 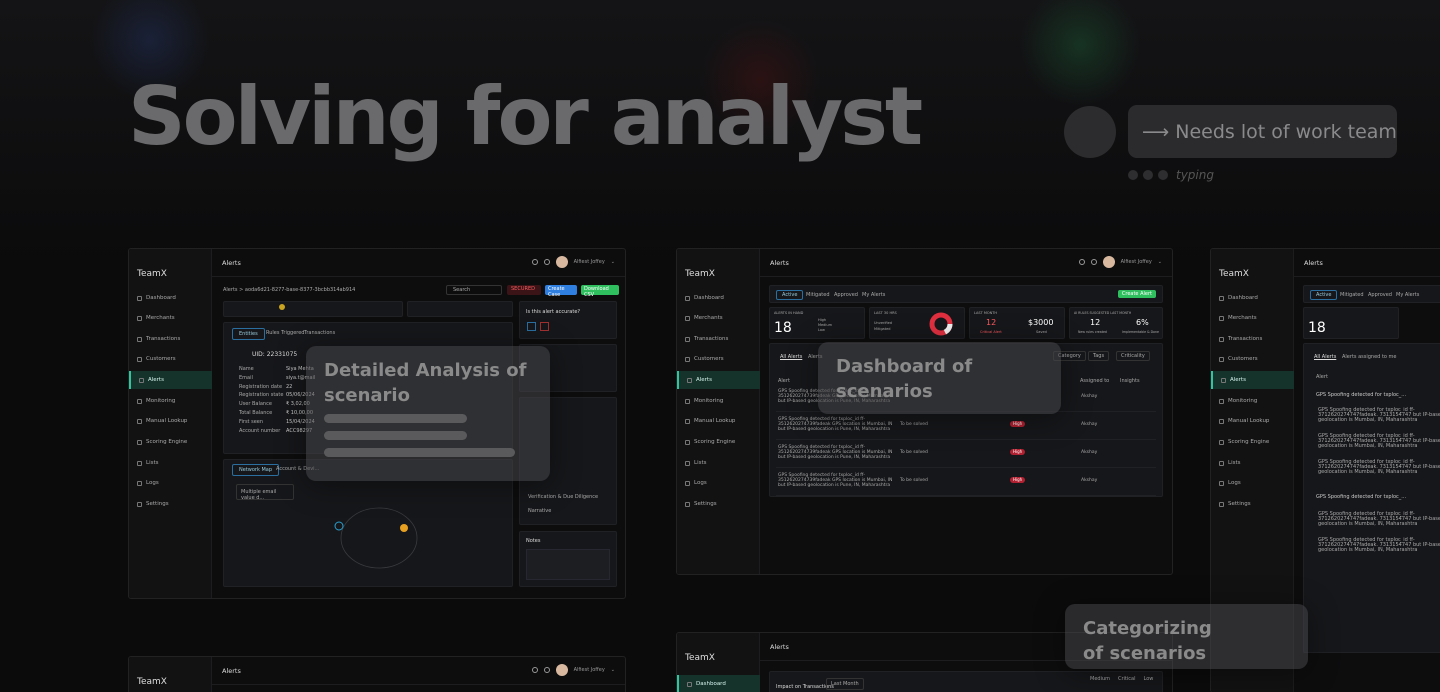 I want to click on search-input: Search, so click(x=474, y=290).